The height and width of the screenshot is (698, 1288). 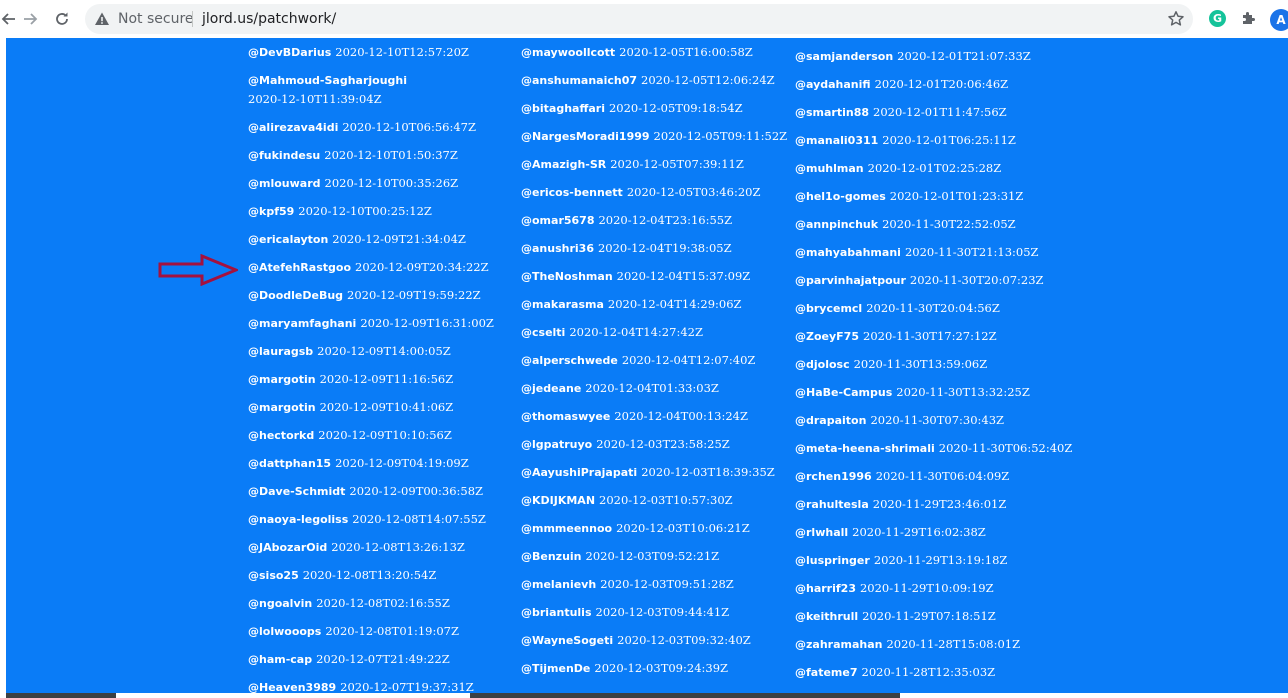 What do you see at coordinates (543, 332) in the screenshot?
I see `entry-handle: @cselti` at bounding box center [543, 332].